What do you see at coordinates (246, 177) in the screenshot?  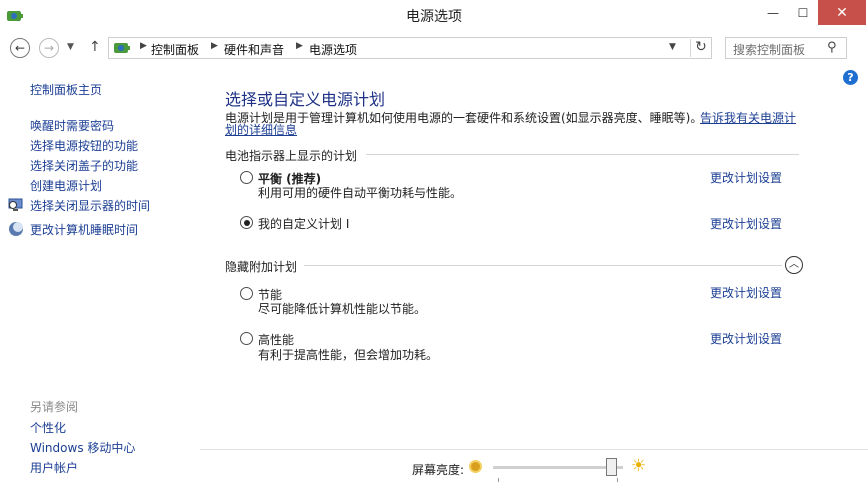 I see `plan-radio-balanced` at bounding box center [246, 177].